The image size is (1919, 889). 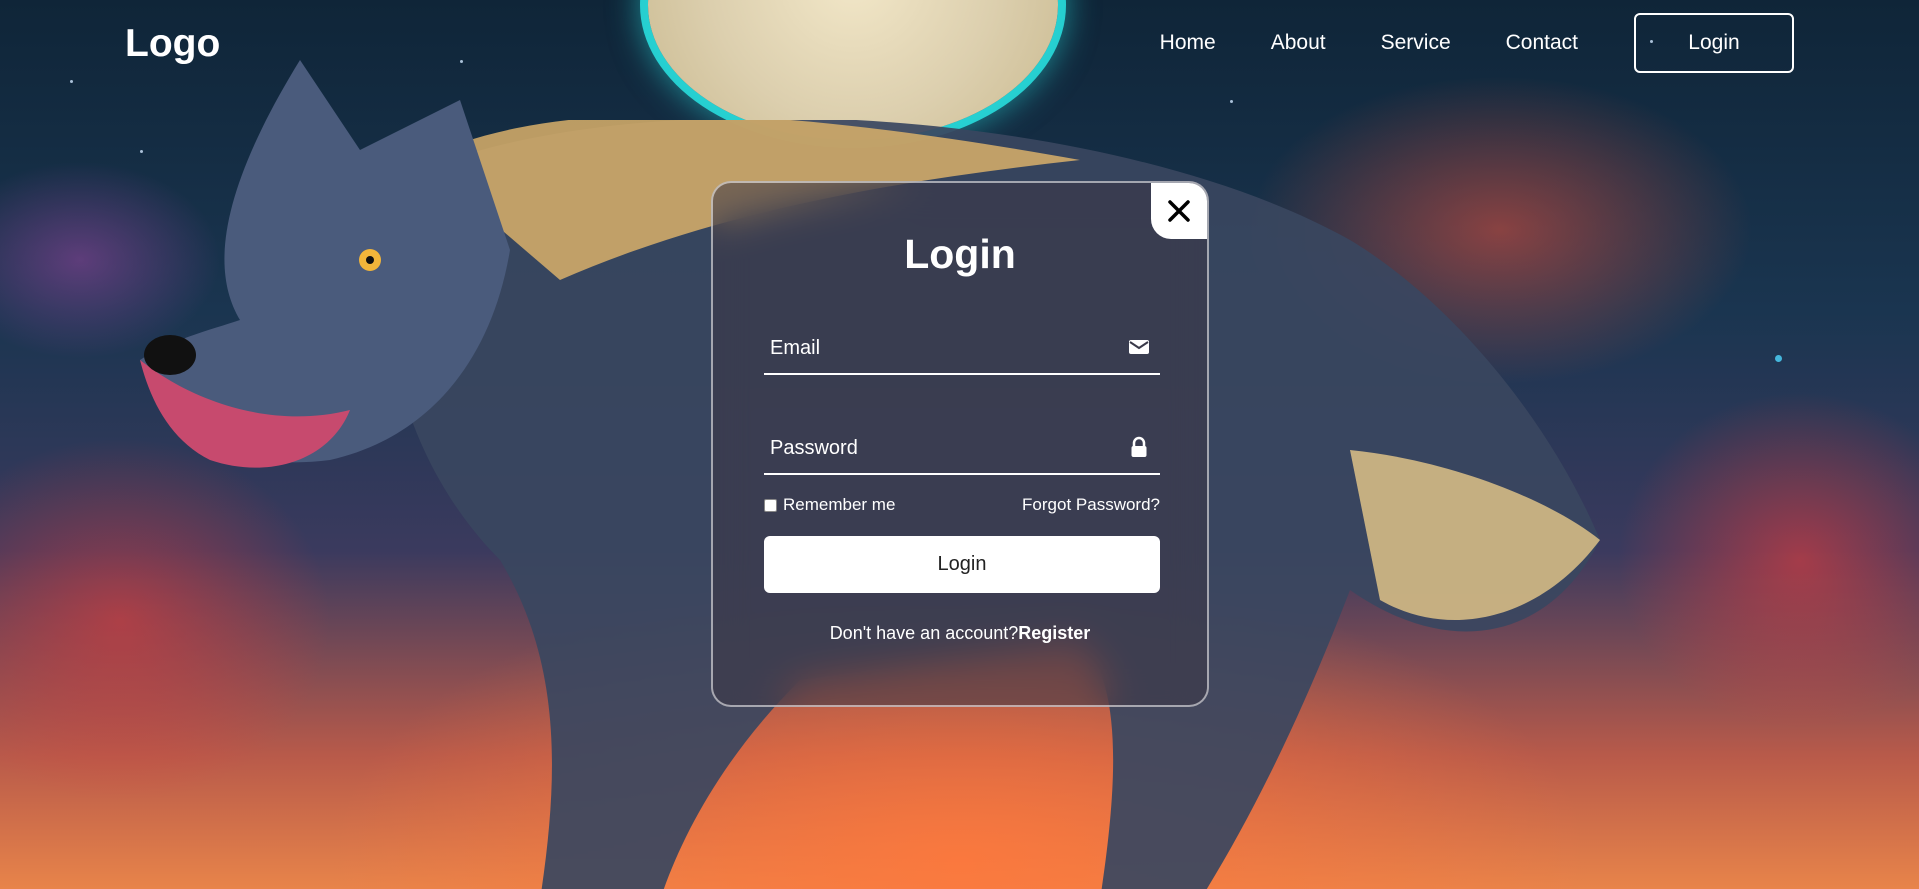 I want to click on email-field, so click(x=938, y=348).